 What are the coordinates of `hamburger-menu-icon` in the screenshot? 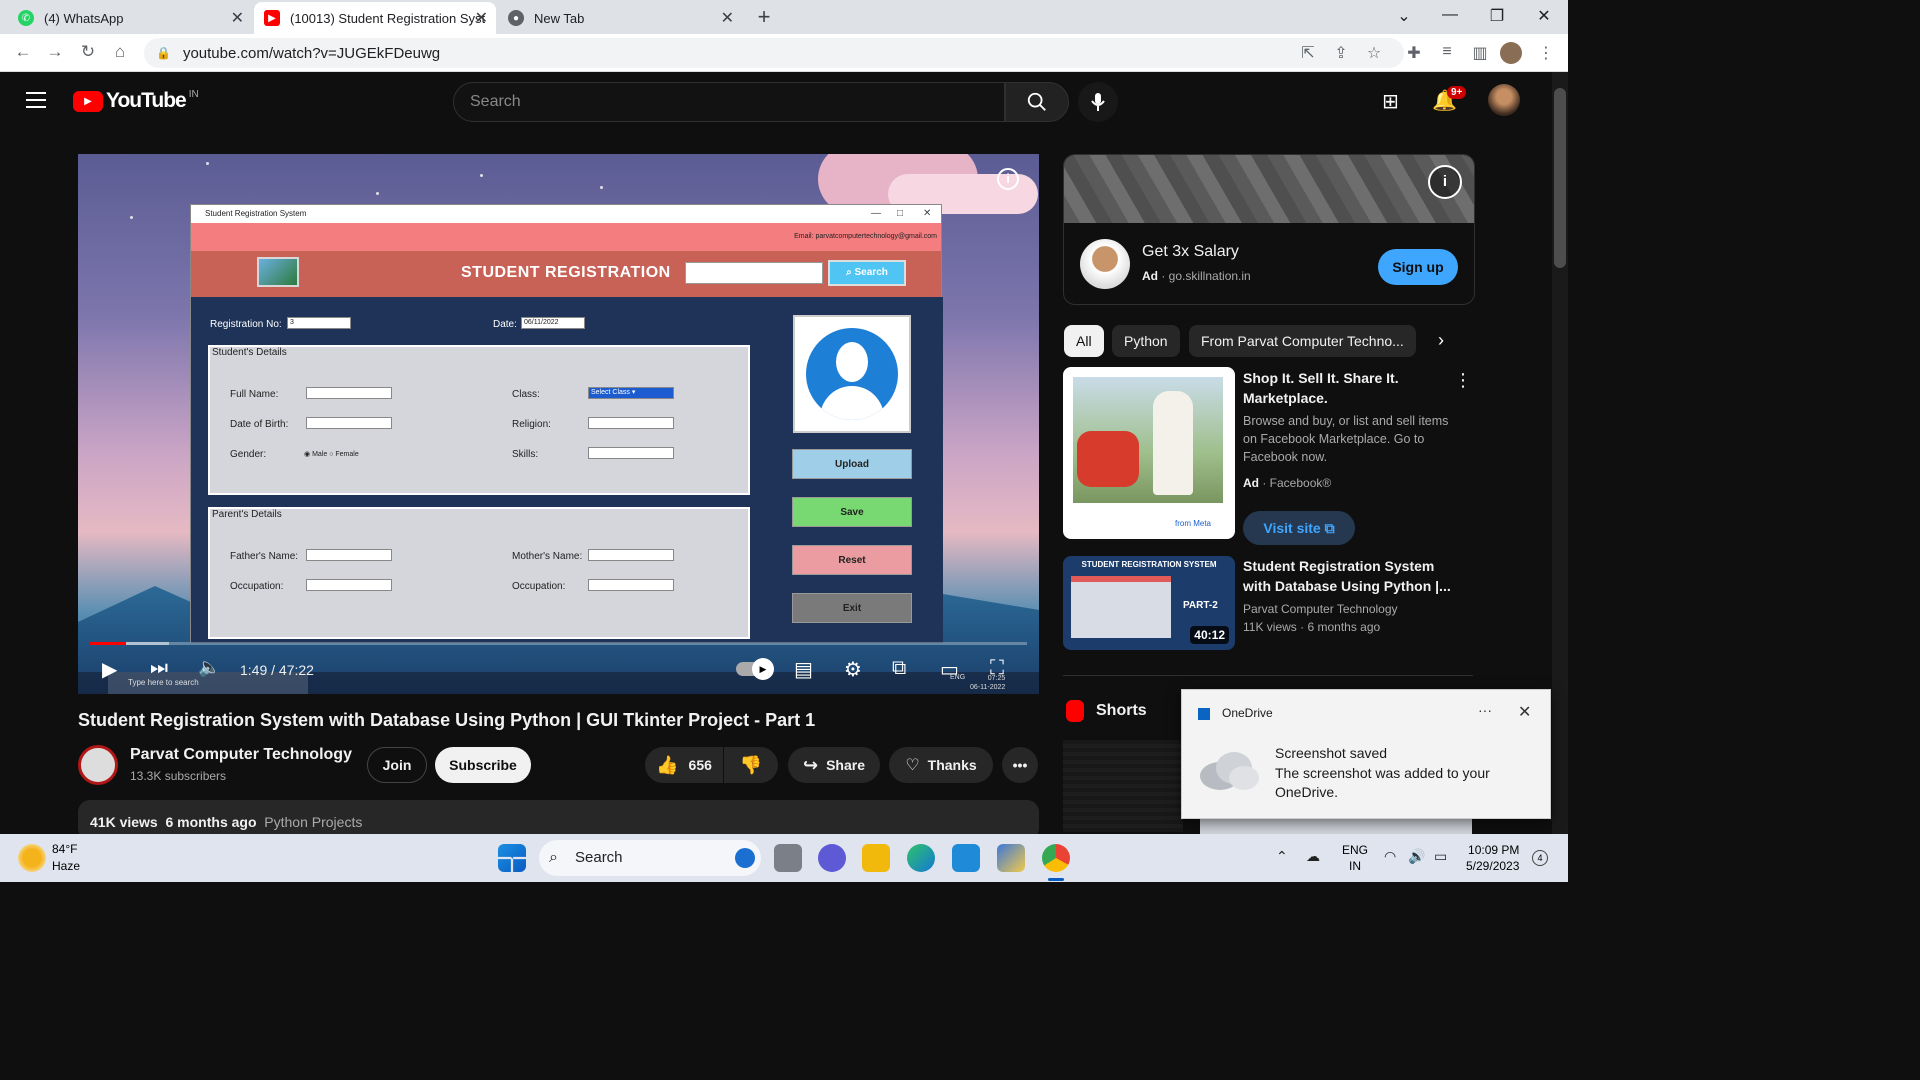 It's located at (36, 100).